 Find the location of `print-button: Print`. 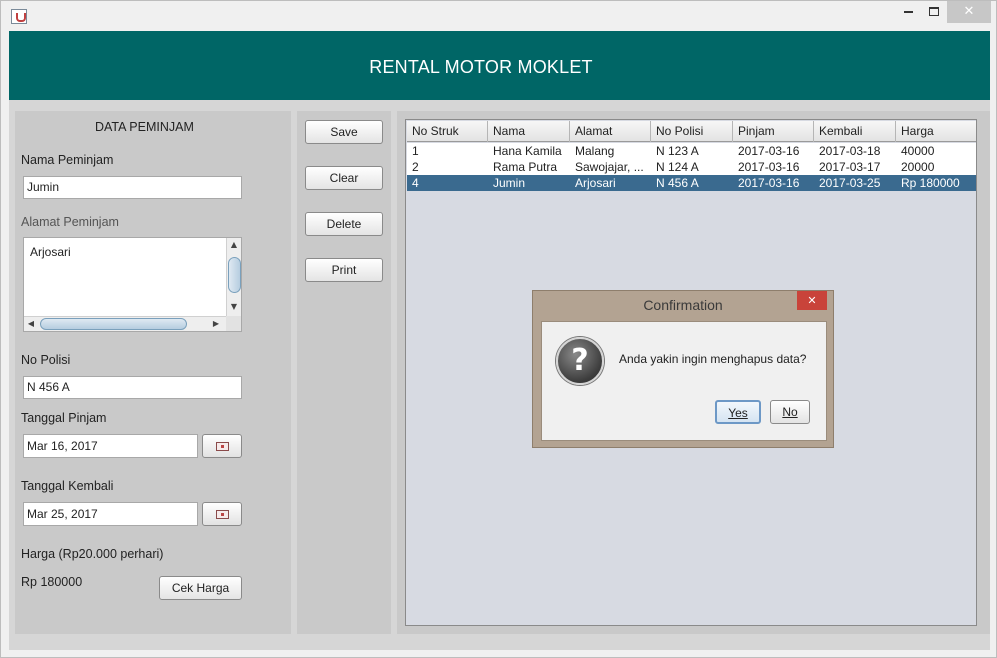

print-button: Print is located at coordinates (344, 270).